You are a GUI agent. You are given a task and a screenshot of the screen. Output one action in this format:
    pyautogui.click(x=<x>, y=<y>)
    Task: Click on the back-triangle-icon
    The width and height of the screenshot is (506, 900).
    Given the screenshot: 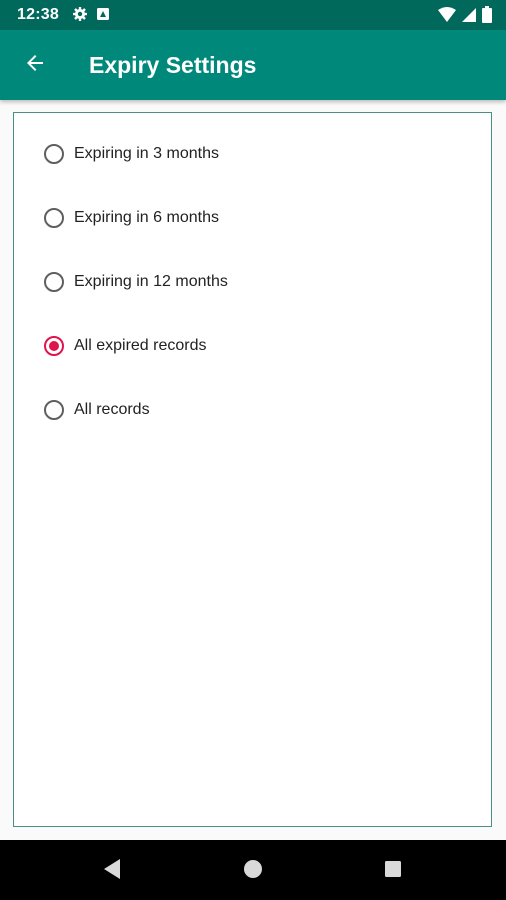 What is the action you would take?
    pyautogui.click(x=112, y=871)
    